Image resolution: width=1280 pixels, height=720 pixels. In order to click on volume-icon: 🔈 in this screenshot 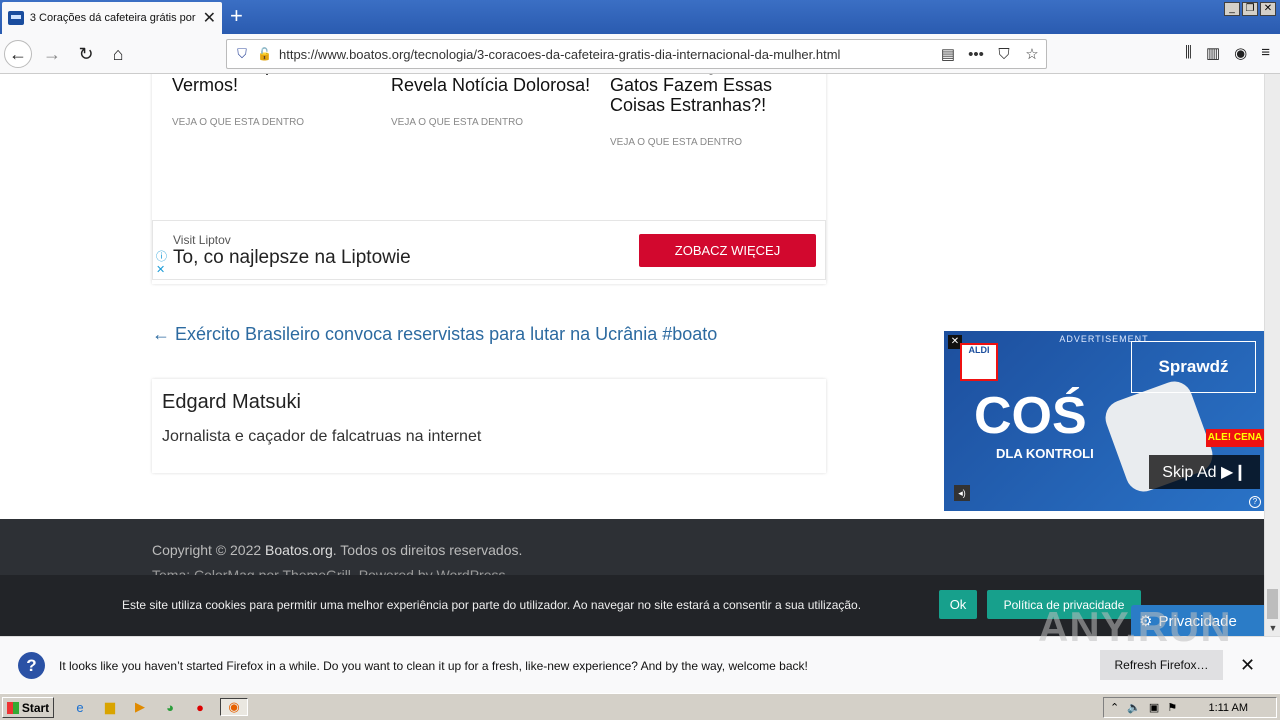, I will do `click(1134, 707)`.